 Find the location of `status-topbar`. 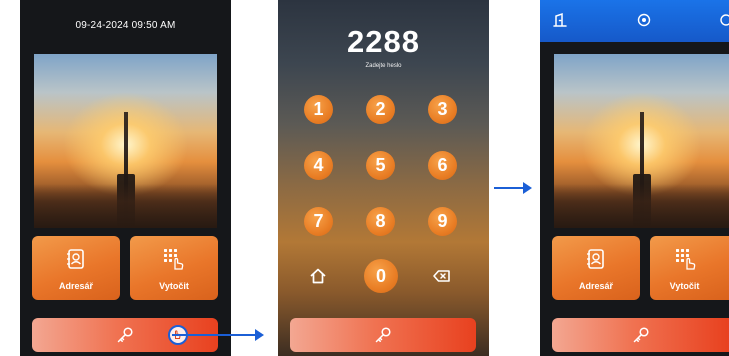

status-topbar is located at coordinates (634, 21).